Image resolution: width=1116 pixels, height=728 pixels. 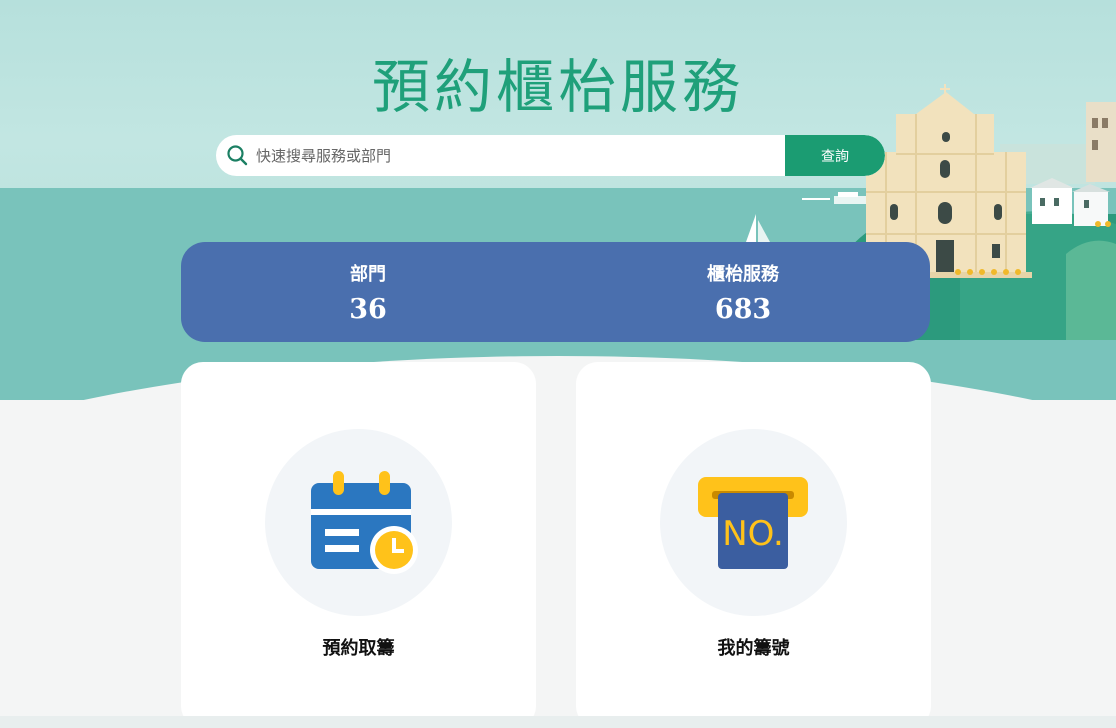 What do you see at coordinates (743, 292) in the screenshot?
I see `stat-counter-services: 櫃枱服務 683` at bounding box center [743, 292].